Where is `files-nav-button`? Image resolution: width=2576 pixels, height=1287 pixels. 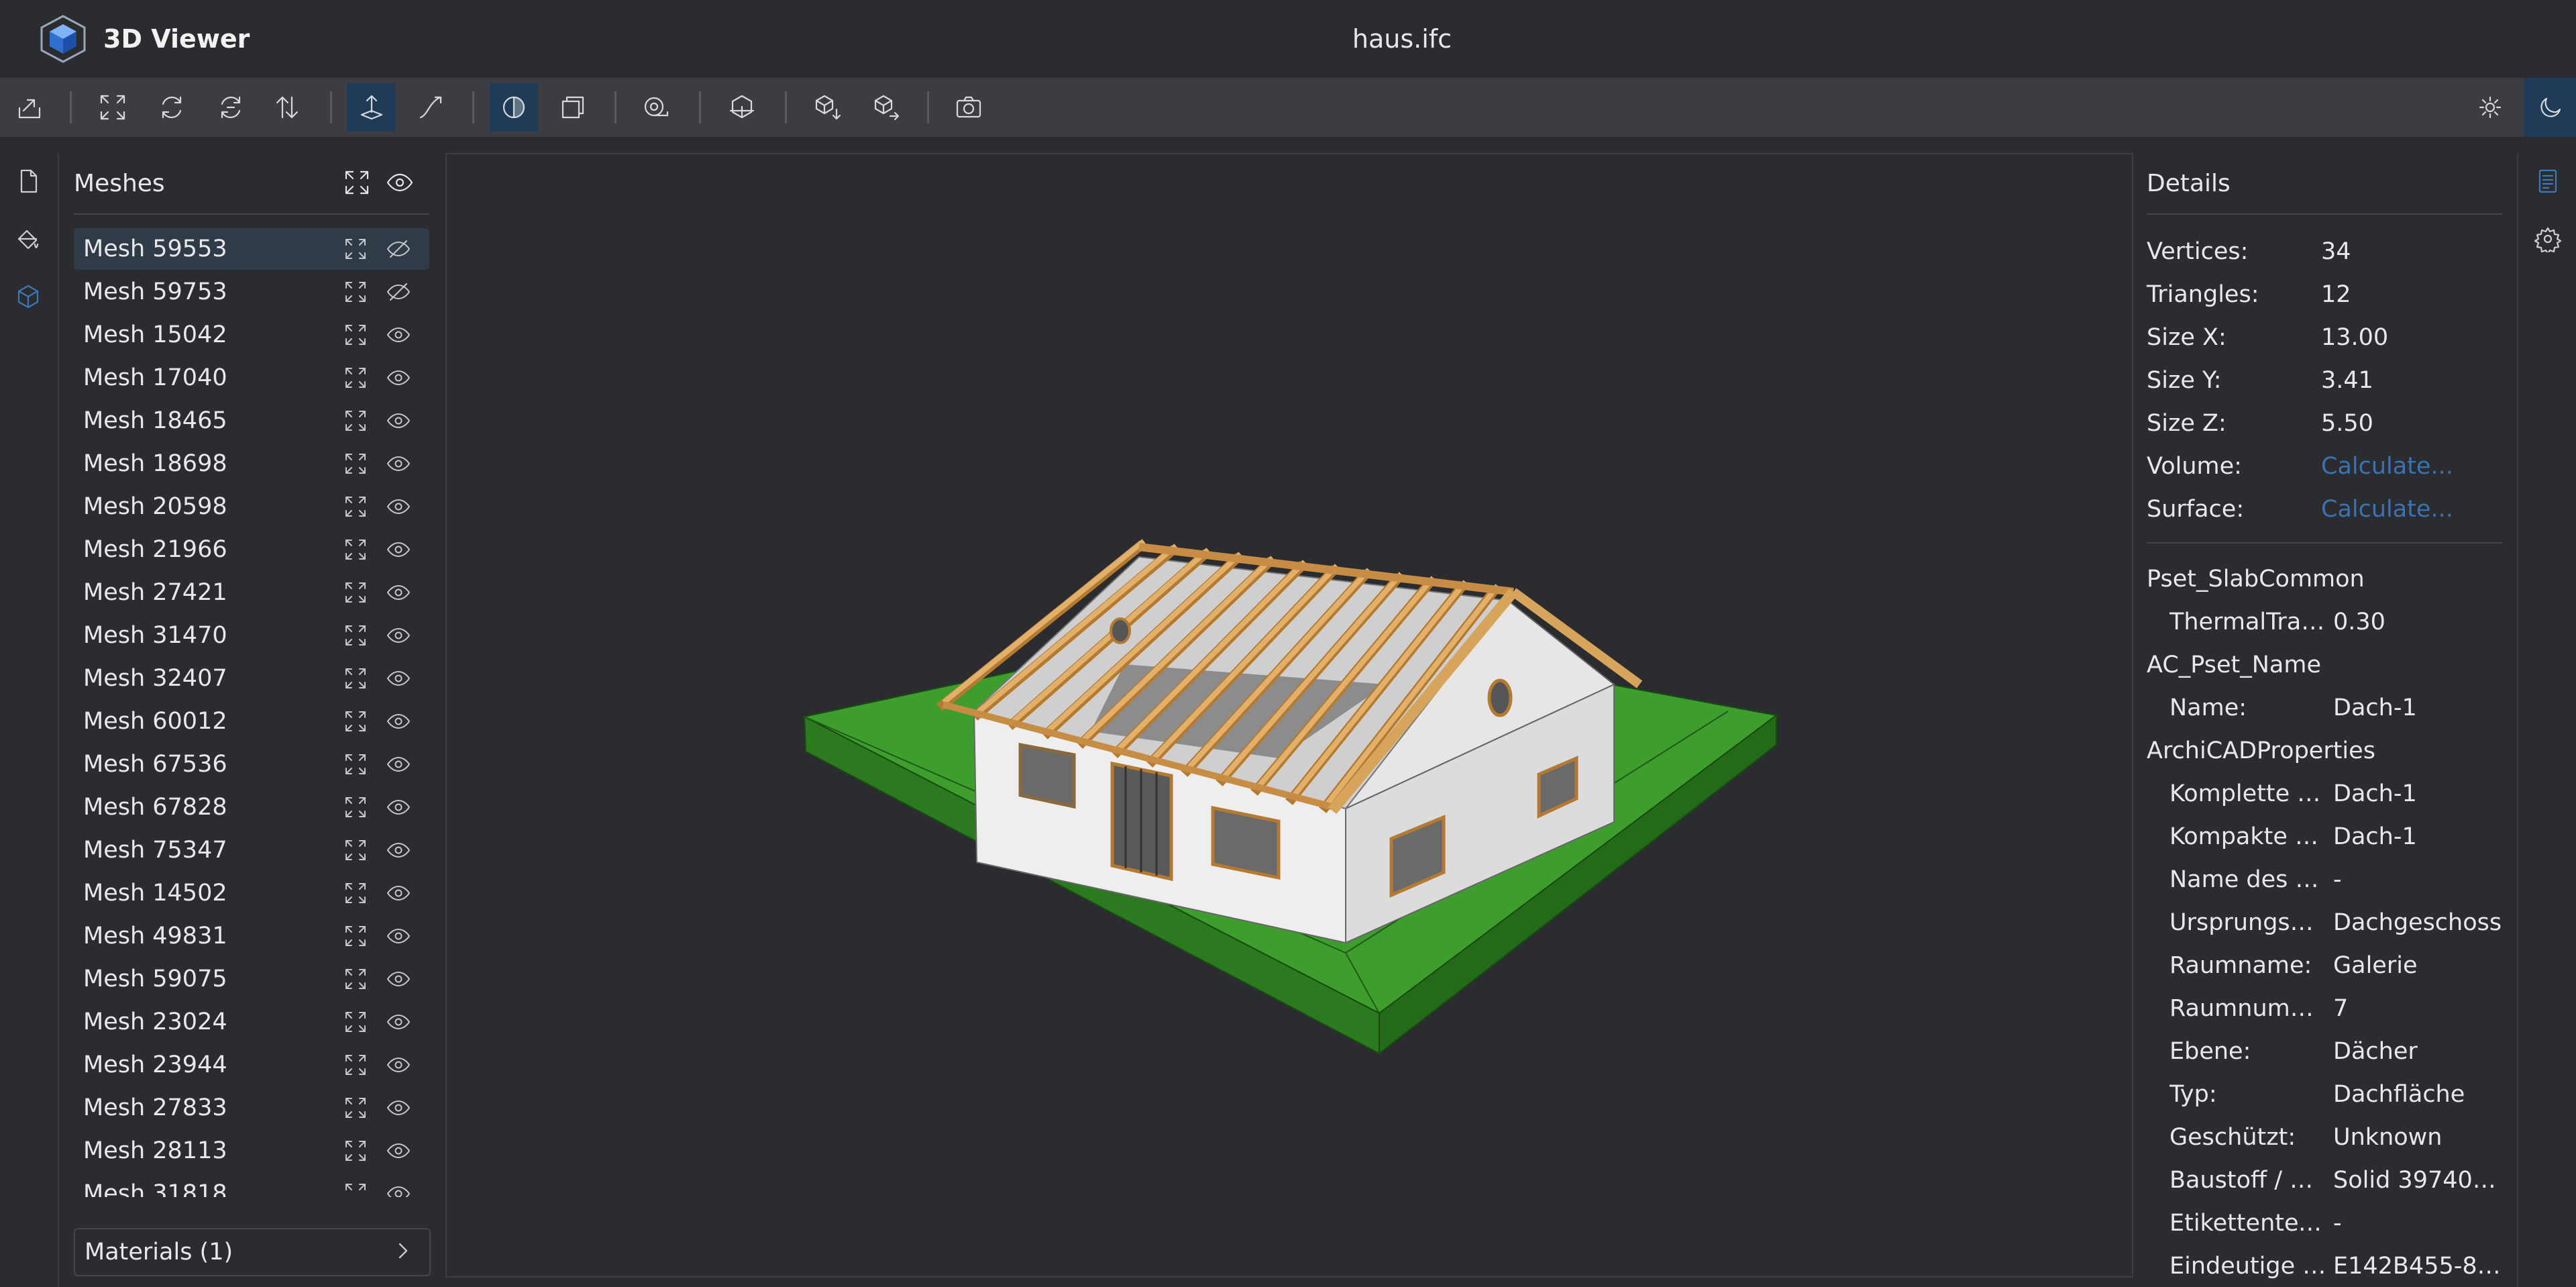 files-nav-button is located at coordinates (28, 182).